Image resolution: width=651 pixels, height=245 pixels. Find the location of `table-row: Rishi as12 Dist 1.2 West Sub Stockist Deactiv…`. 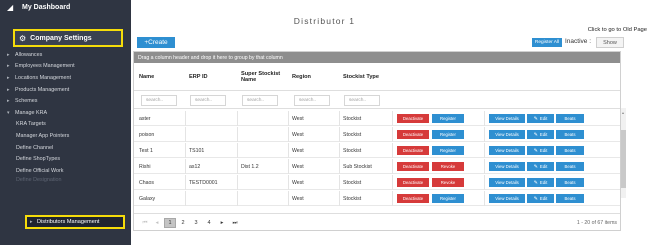

table-row: Rishi as12 Dist 1.2 West Sub Stockist Deactiv… is located at coordinates (377, 166).